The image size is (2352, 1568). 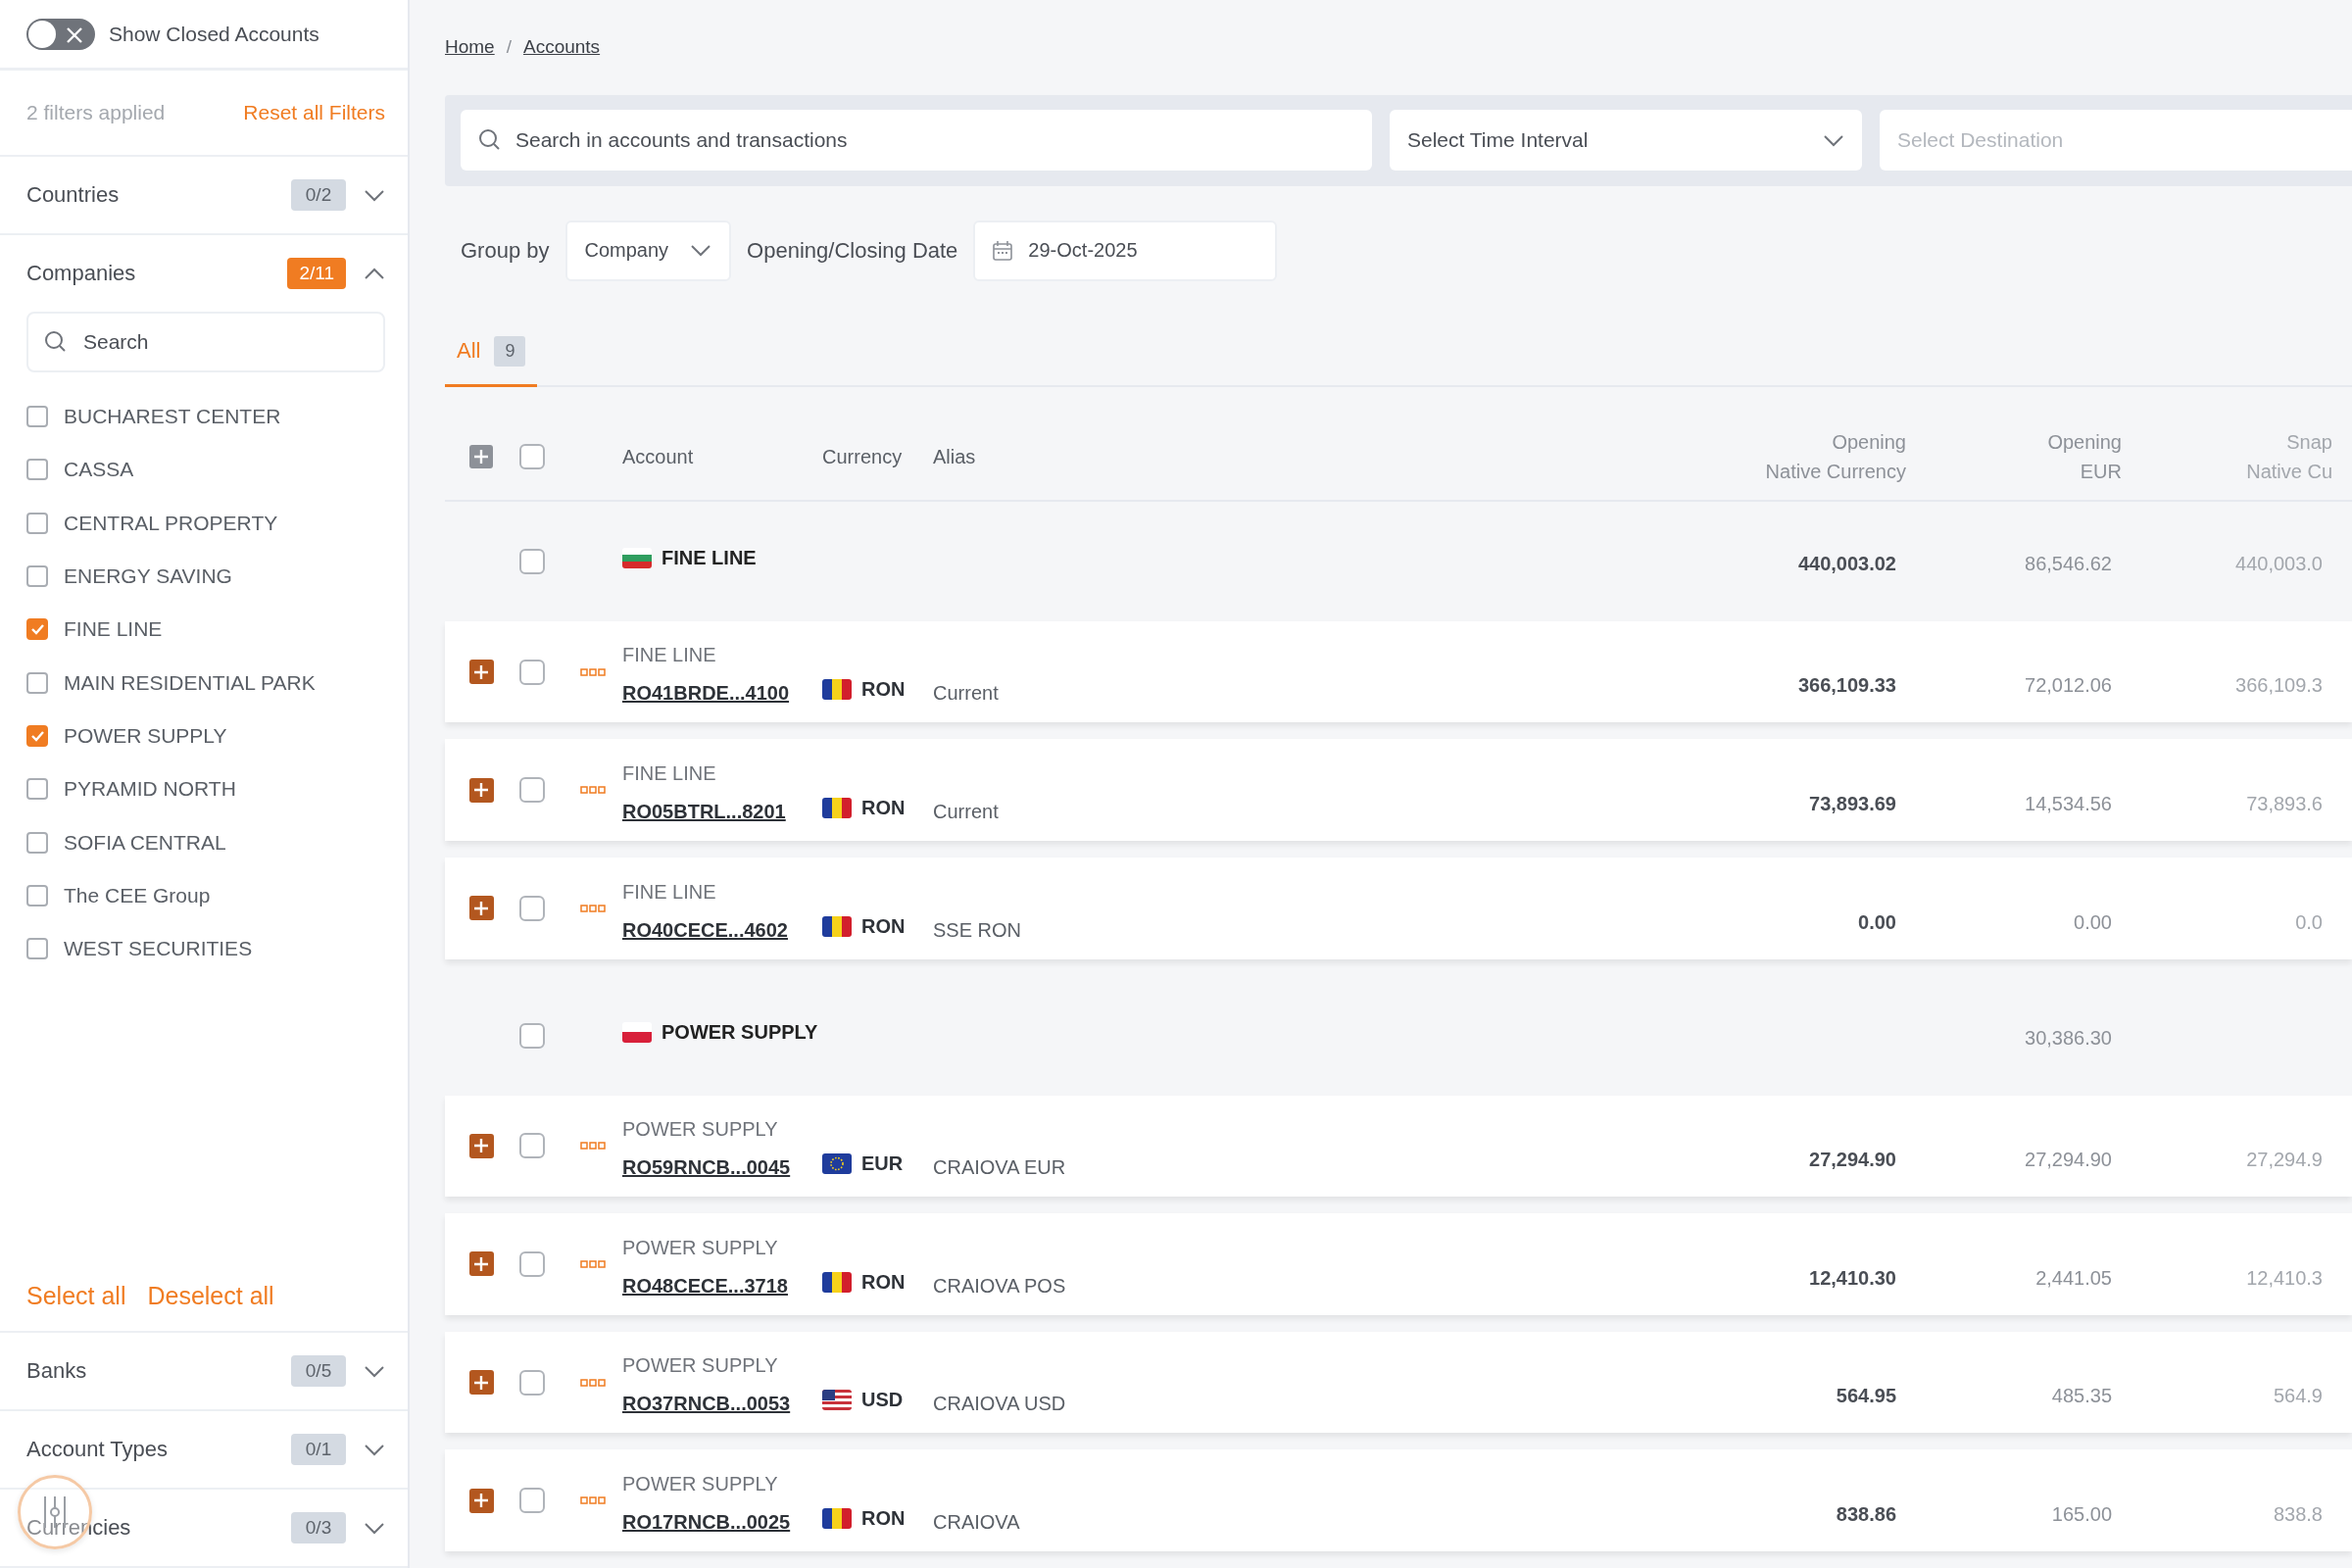 I want to click on option-label: BUCHAREST CENTER, so click(x=172, y=417).